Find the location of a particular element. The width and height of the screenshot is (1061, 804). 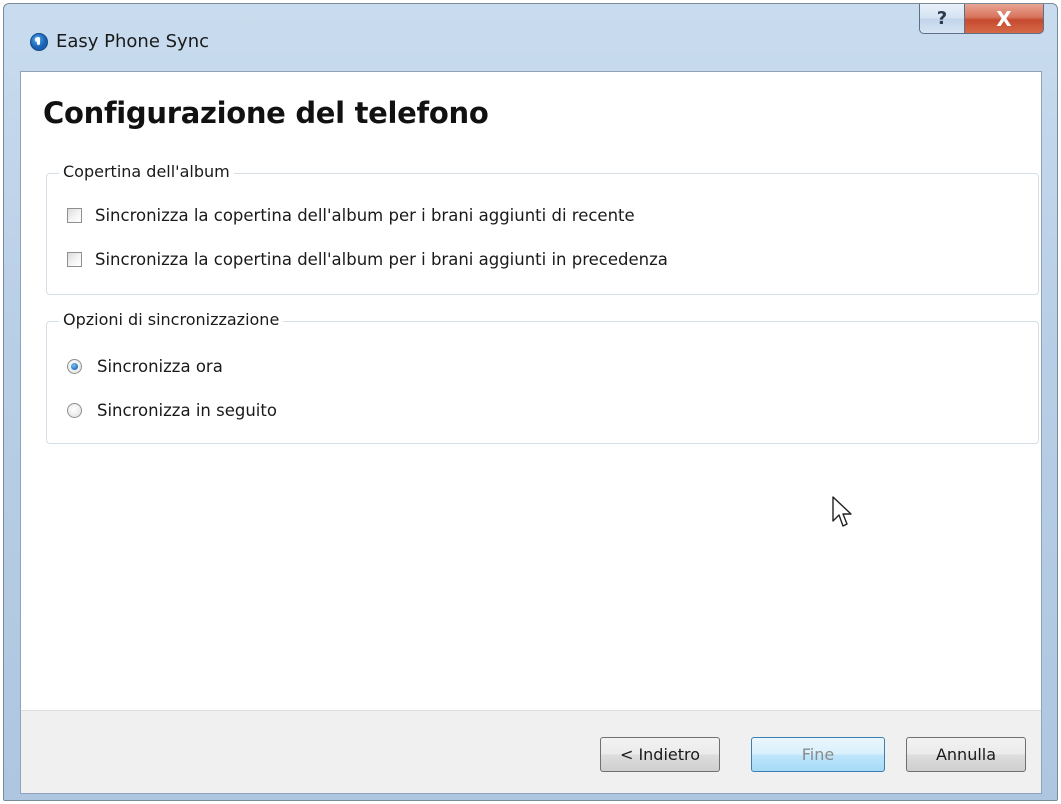

title-bar: Easy Phone Sync ? X is located at coordinates (530, 39).